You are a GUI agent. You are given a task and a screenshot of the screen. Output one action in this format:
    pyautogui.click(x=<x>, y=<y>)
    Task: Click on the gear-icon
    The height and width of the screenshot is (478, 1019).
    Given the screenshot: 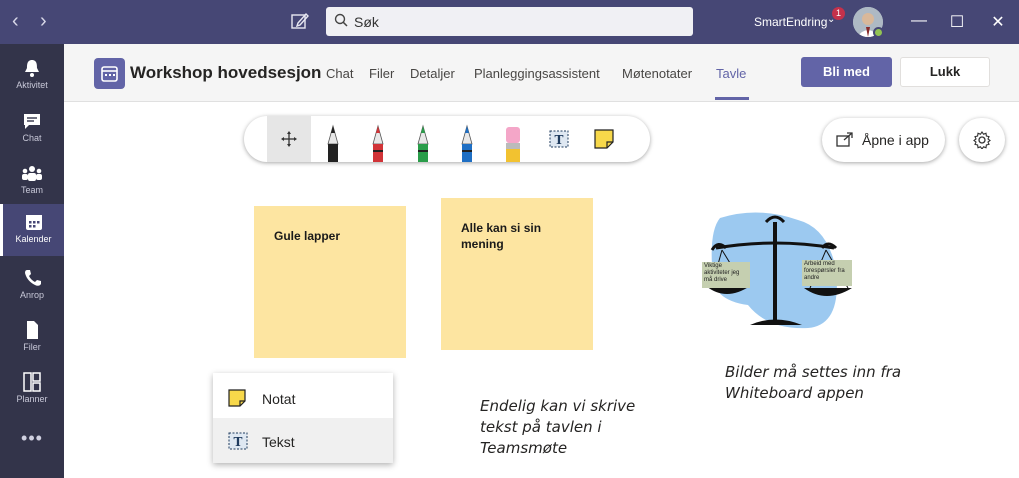 What is the action you would take?
    pyautogui.click(x=982, y=140)
    